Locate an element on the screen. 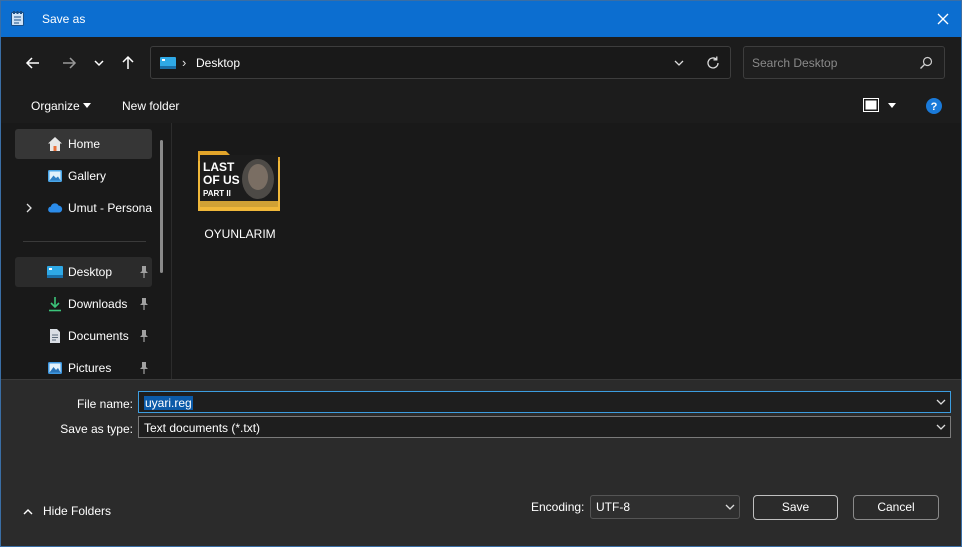 The height and width of the screenshot is (547, 962). recent-locations-button is located at coordinates (99, 63).